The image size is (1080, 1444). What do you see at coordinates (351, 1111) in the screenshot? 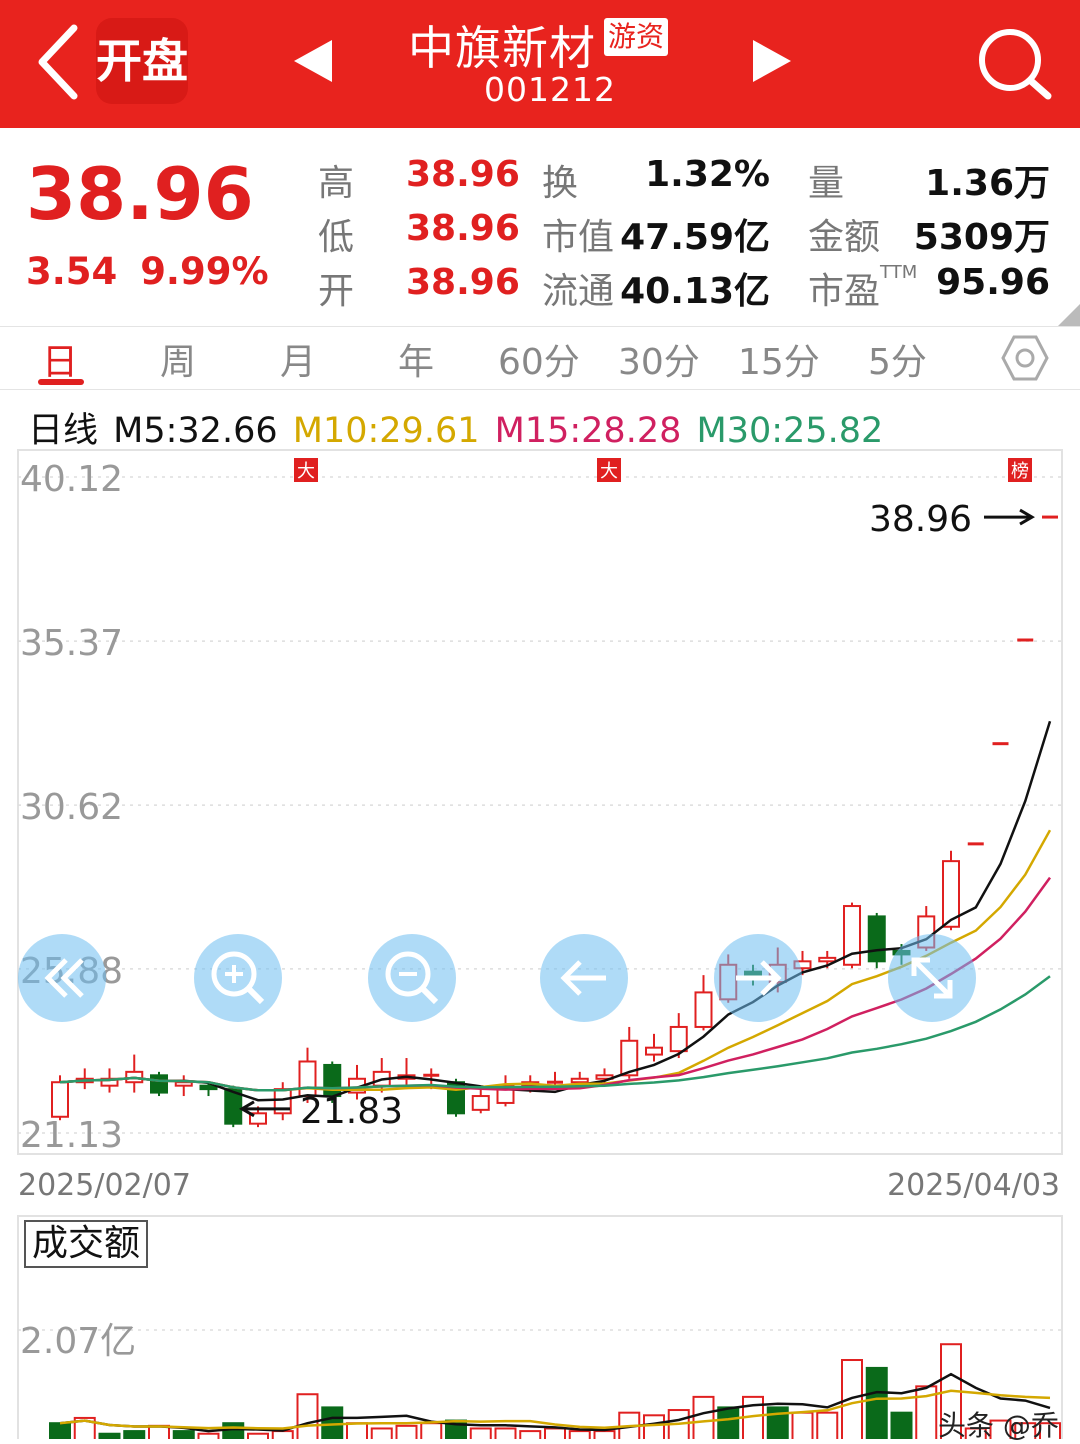
I see `low-annotation: 21.83` at bounding box center [351, 1111].